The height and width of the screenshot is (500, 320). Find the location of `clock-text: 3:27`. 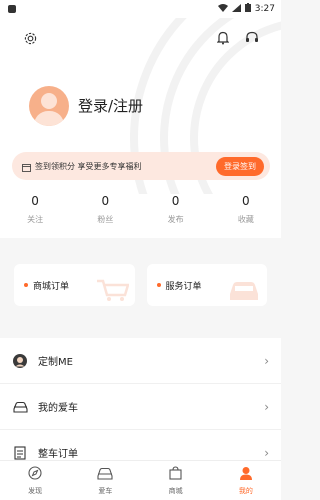

clock-text: 3:27 is located at coordinates (264, 9).